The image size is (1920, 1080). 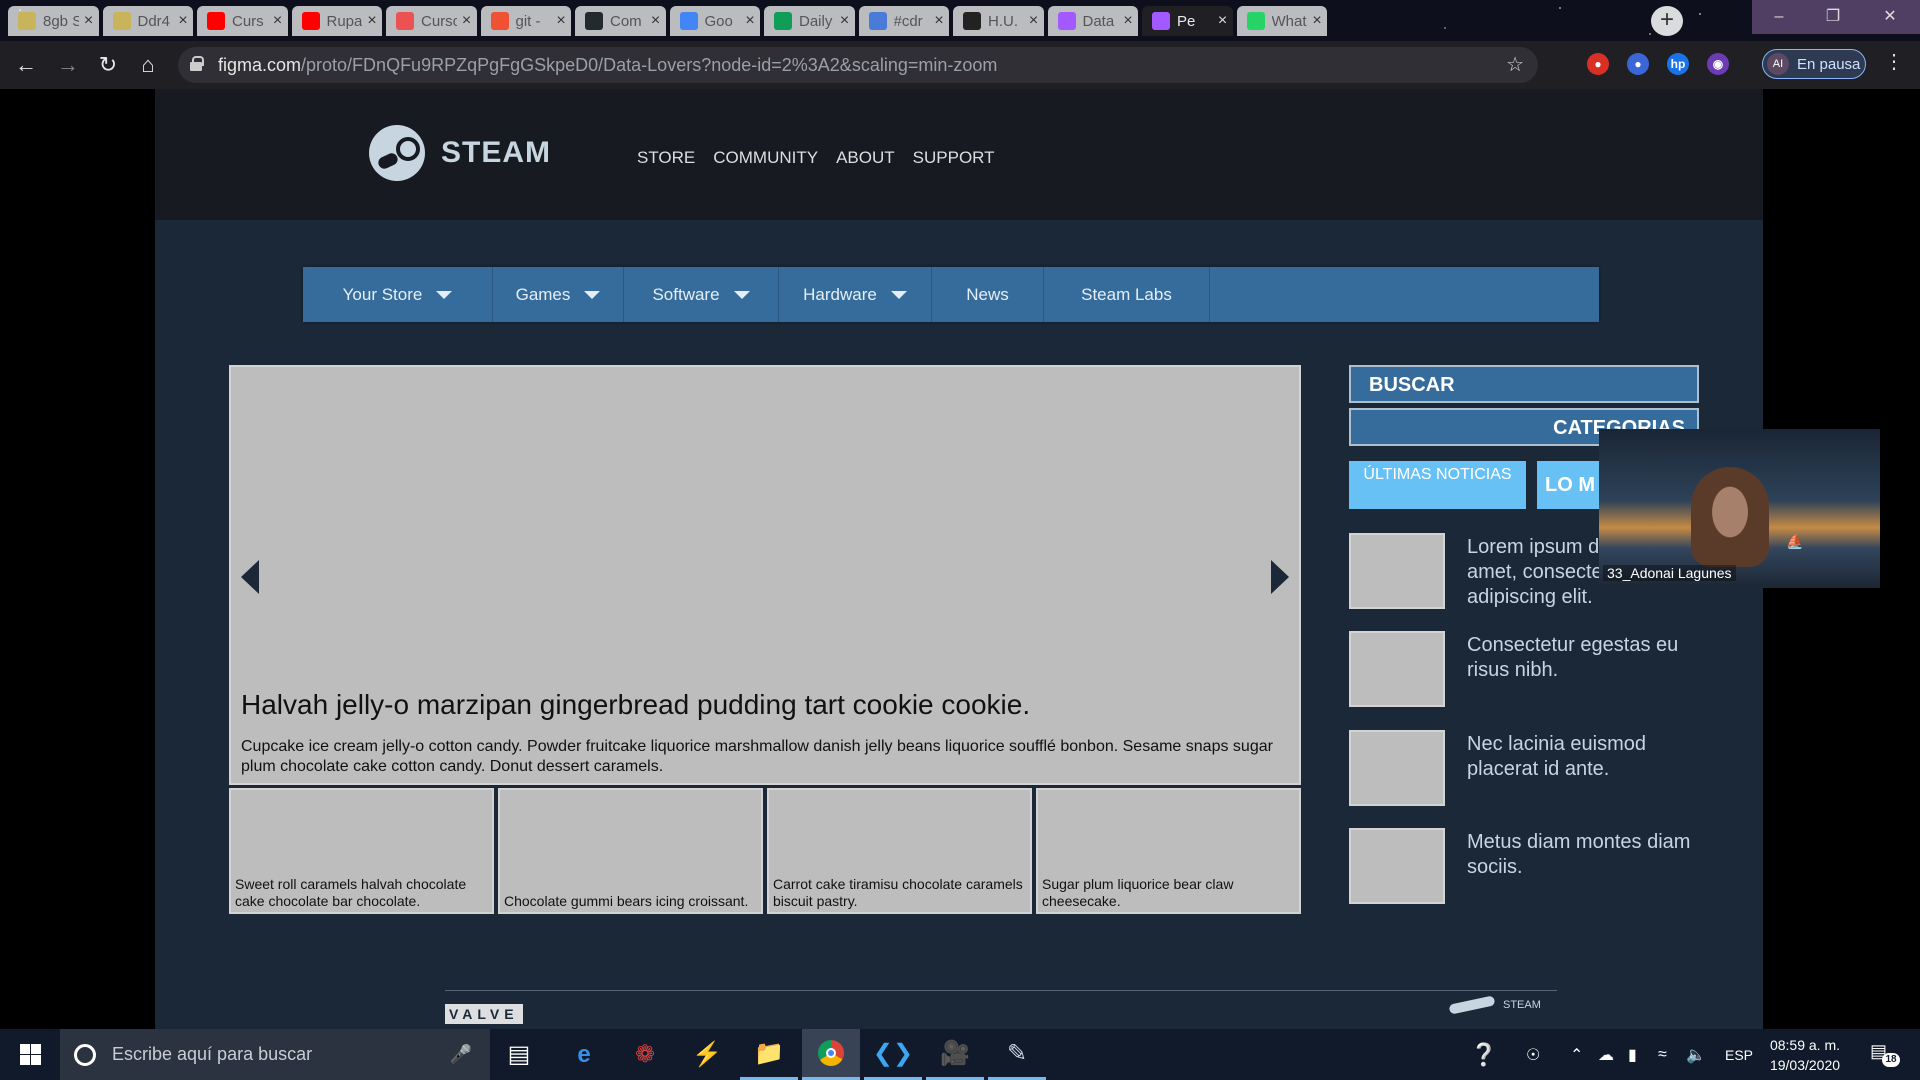 What do you see at coordinates (108, 65) in the screenshot?
I see `reload-icon: ↻` at bounding box center [108, 65].